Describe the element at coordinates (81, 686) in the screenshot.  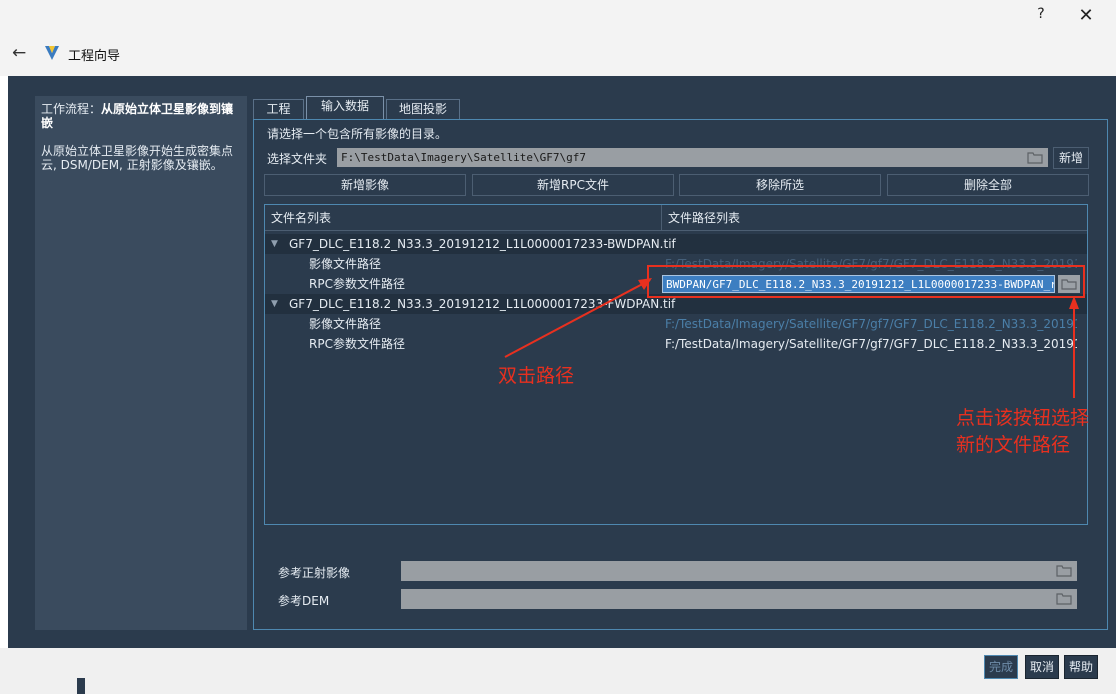
I see `background-edge` at that location.